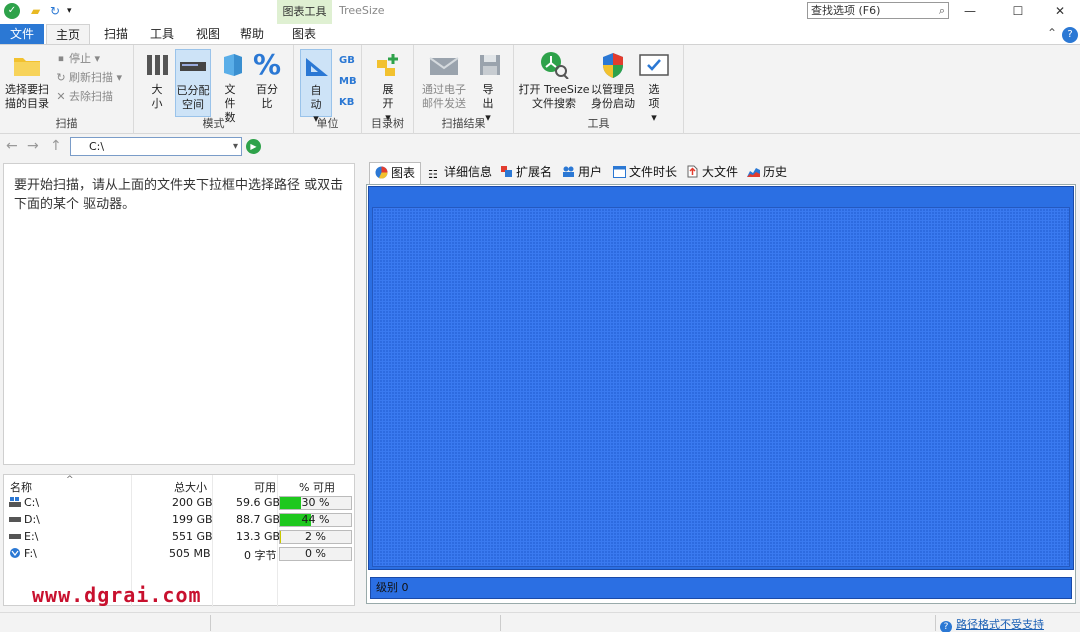  What do you see at coordinates (613, 96) in the screenshot?
I see `run-as-admin-label: 以管理员身份启动` at bounding box center [613, 96].